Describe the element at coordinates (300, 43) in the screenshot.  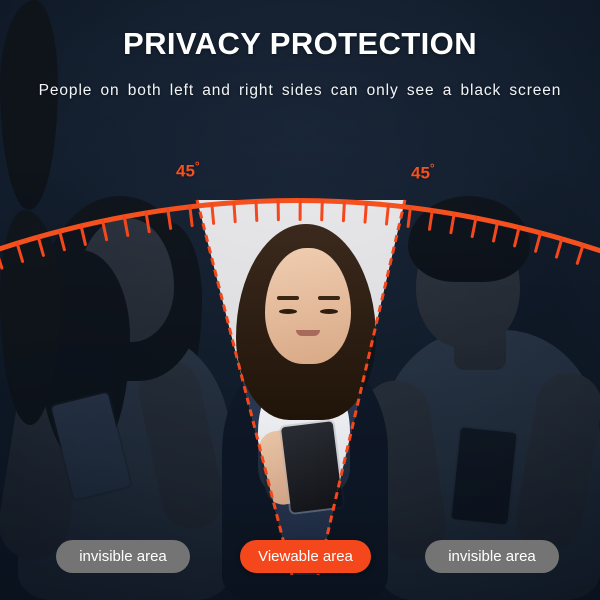
I see `page-title: PRIVACY PROTECTION` at that location.